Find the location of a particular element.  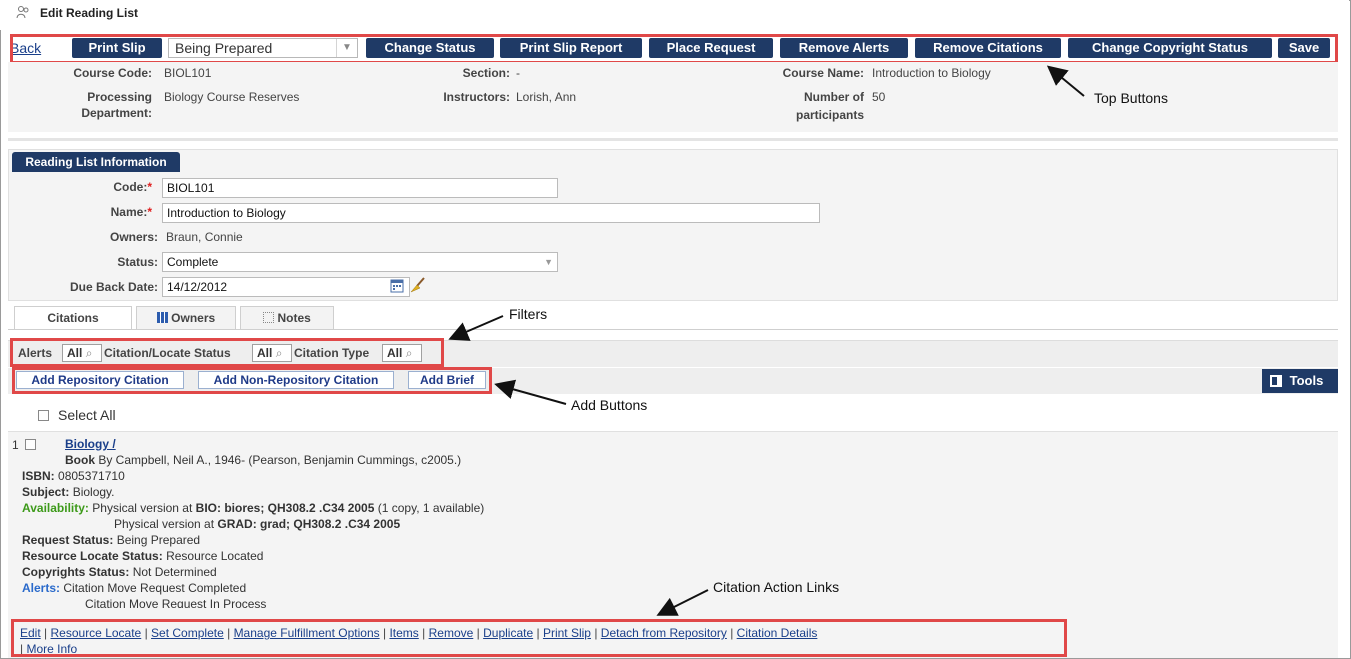

filters-annotation: Filters is located at coordinates (528, 314).